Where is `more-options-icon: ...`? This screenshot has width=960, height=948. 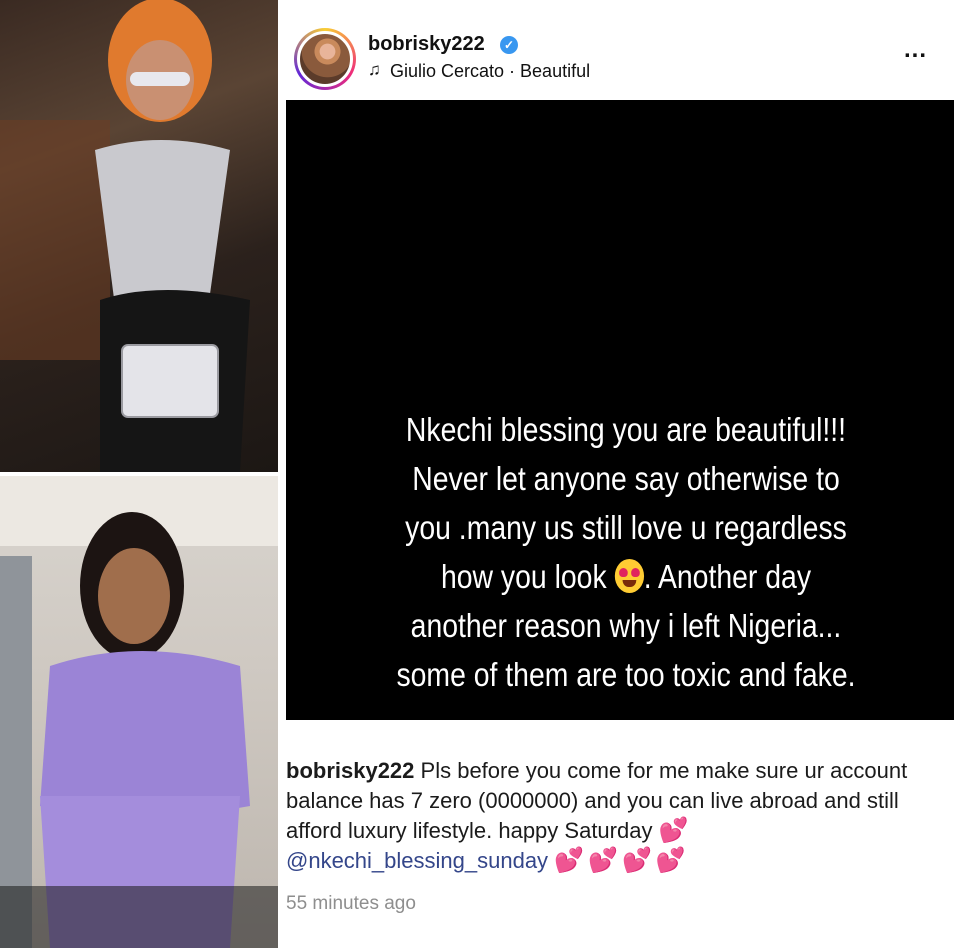 more-options-icon: ... is located at coordinates (915, 50).